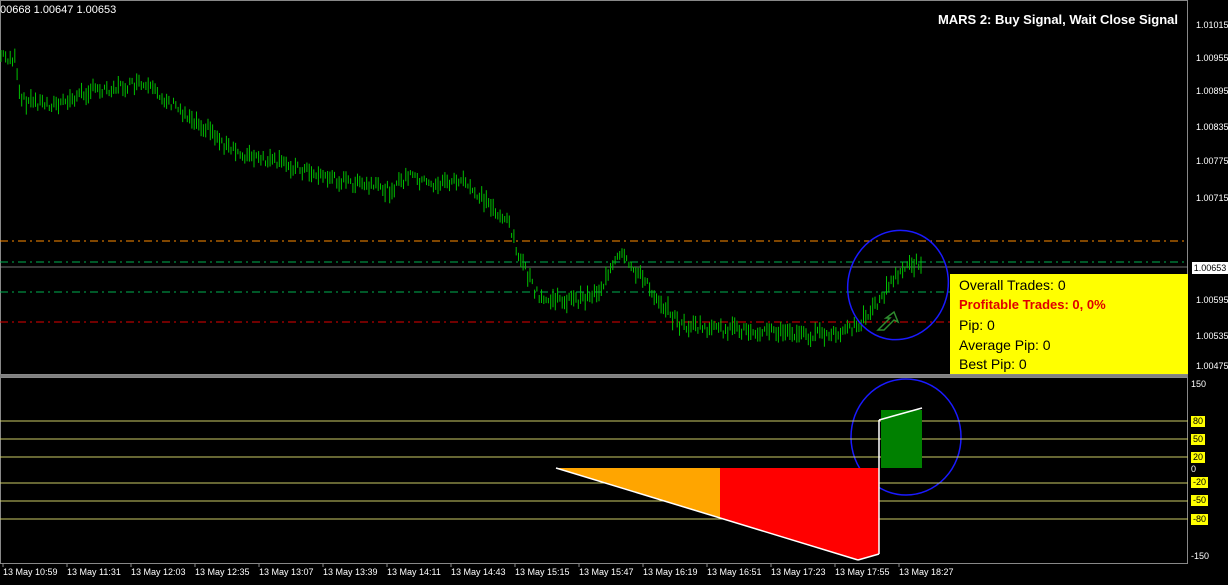 This screenshot has width=1228, height=585. I want to click on level-tag: -50, so click(1200, 500).